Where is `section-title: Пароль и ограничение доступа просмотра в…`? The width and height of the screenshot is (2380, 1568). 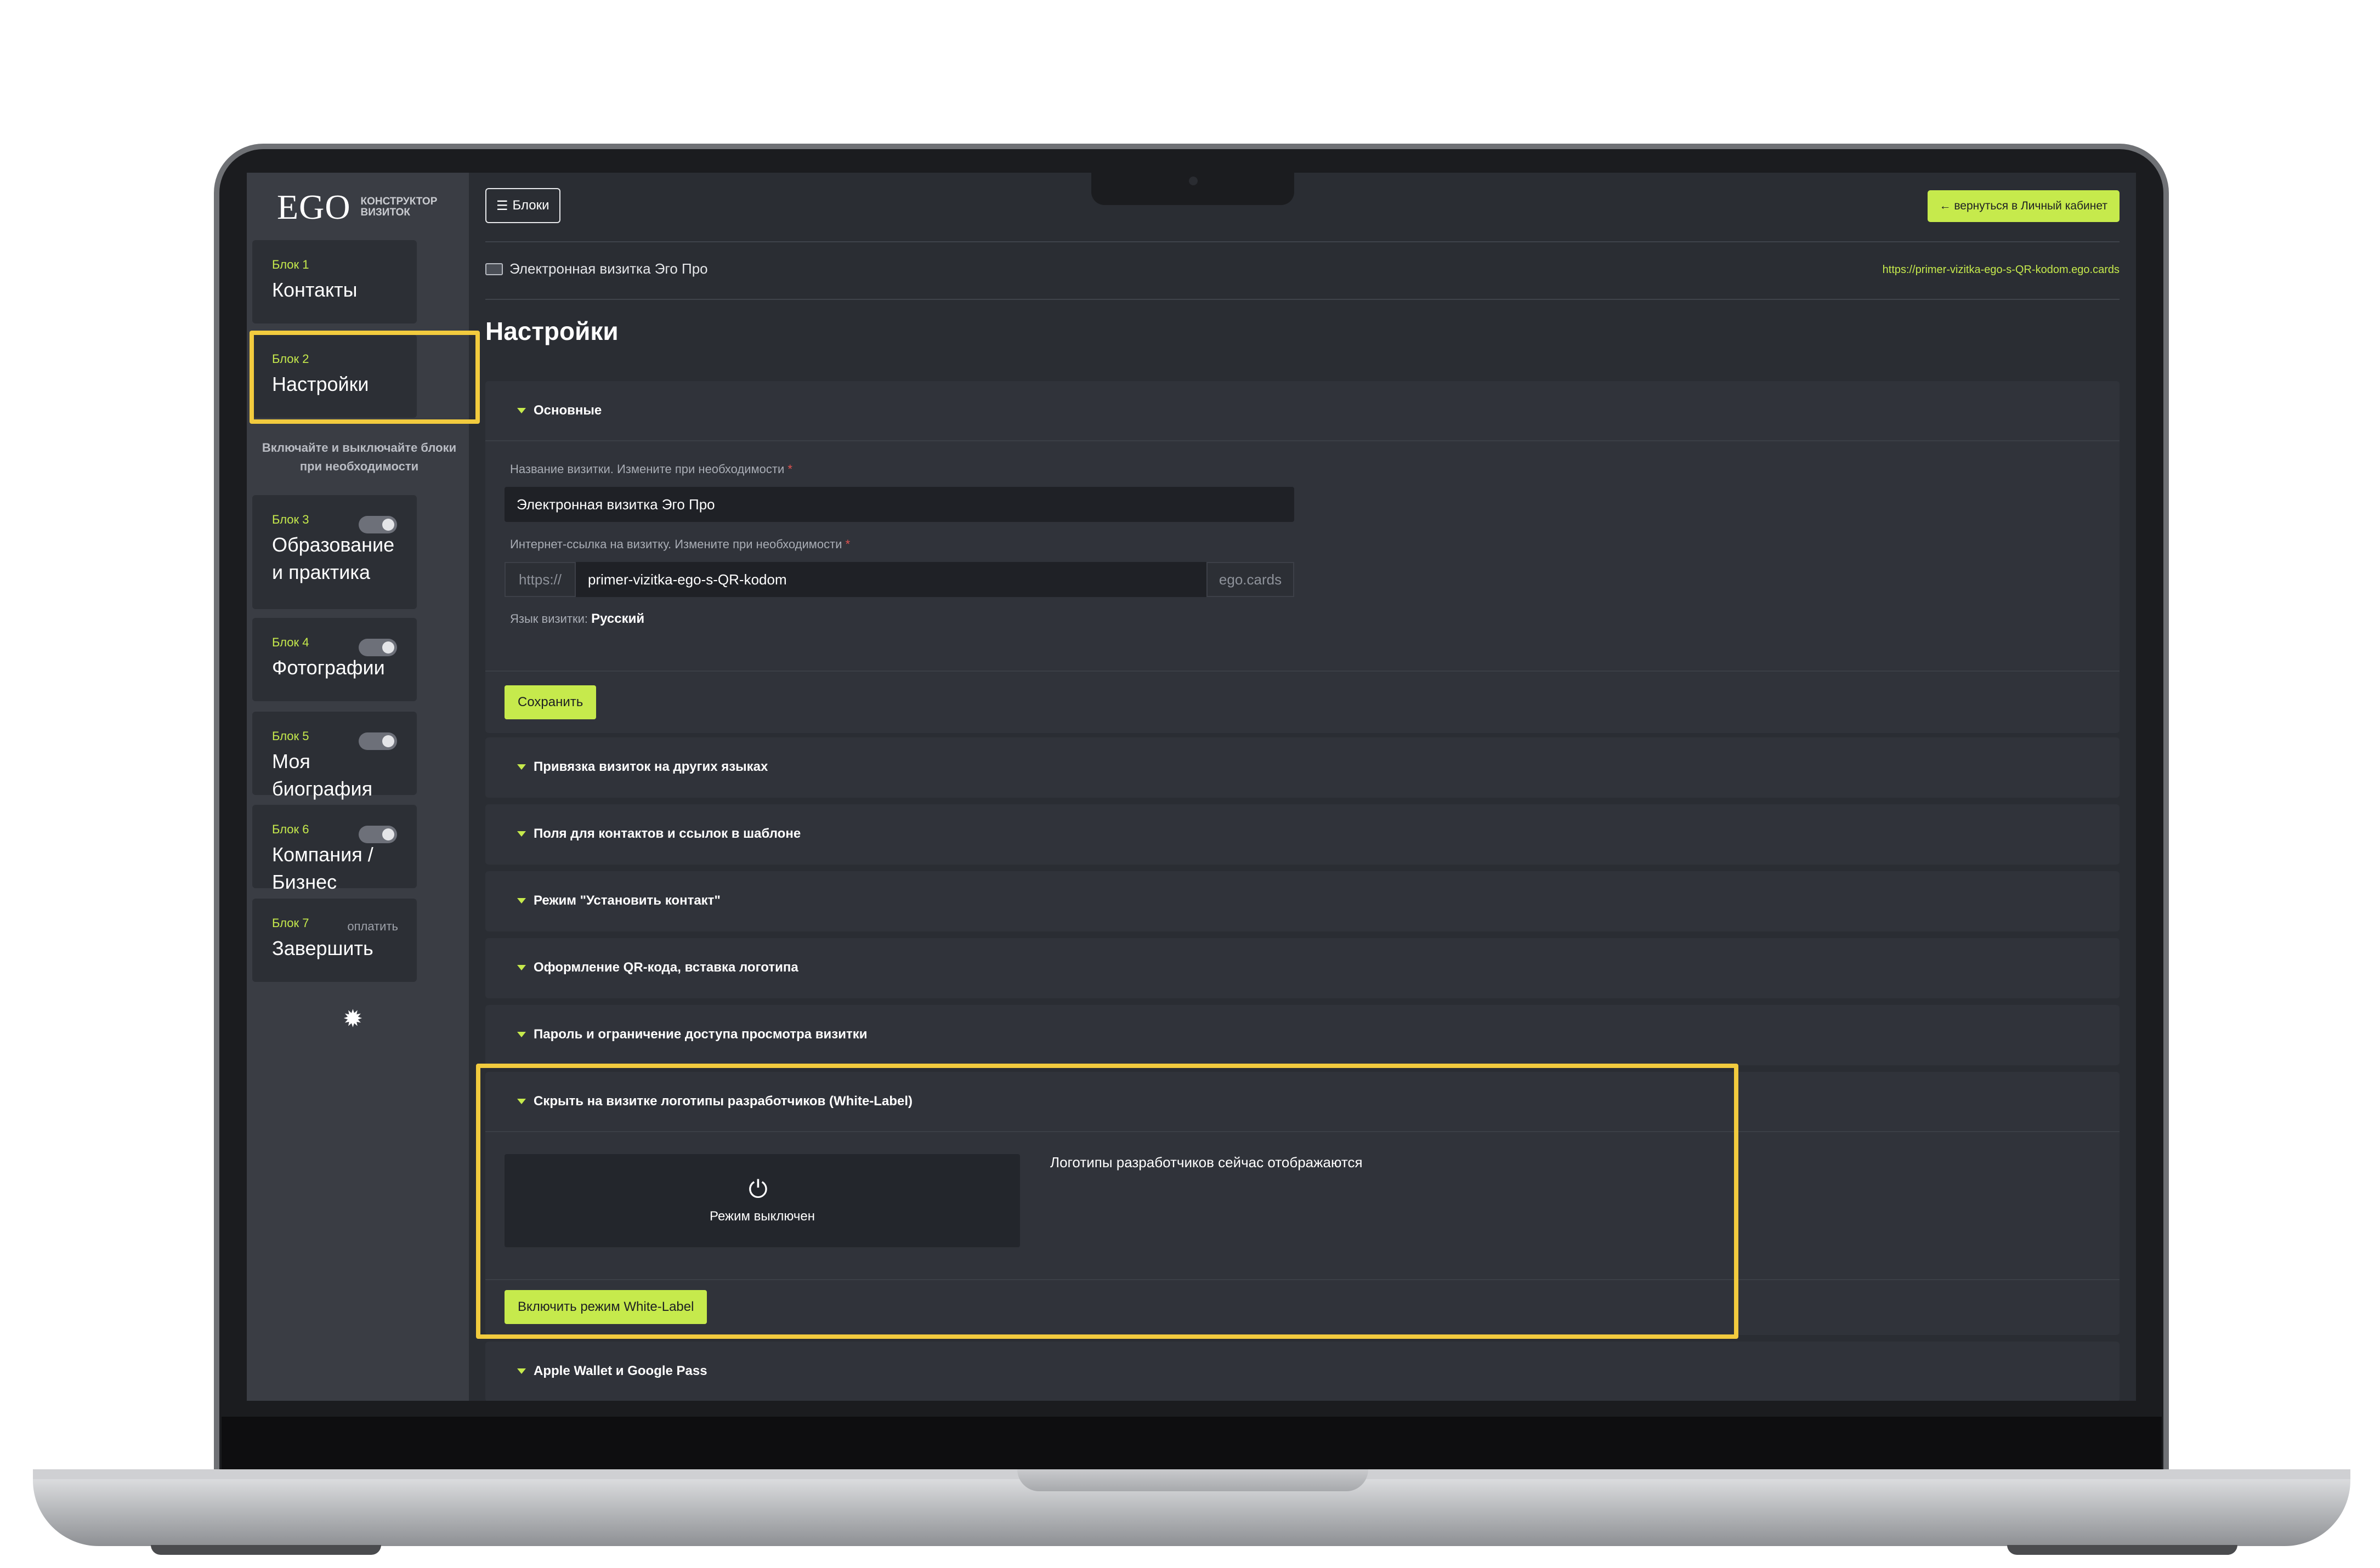 section-title: Пароль и ограничение доступа просмотра в… is located at coordinates (701, 1034).